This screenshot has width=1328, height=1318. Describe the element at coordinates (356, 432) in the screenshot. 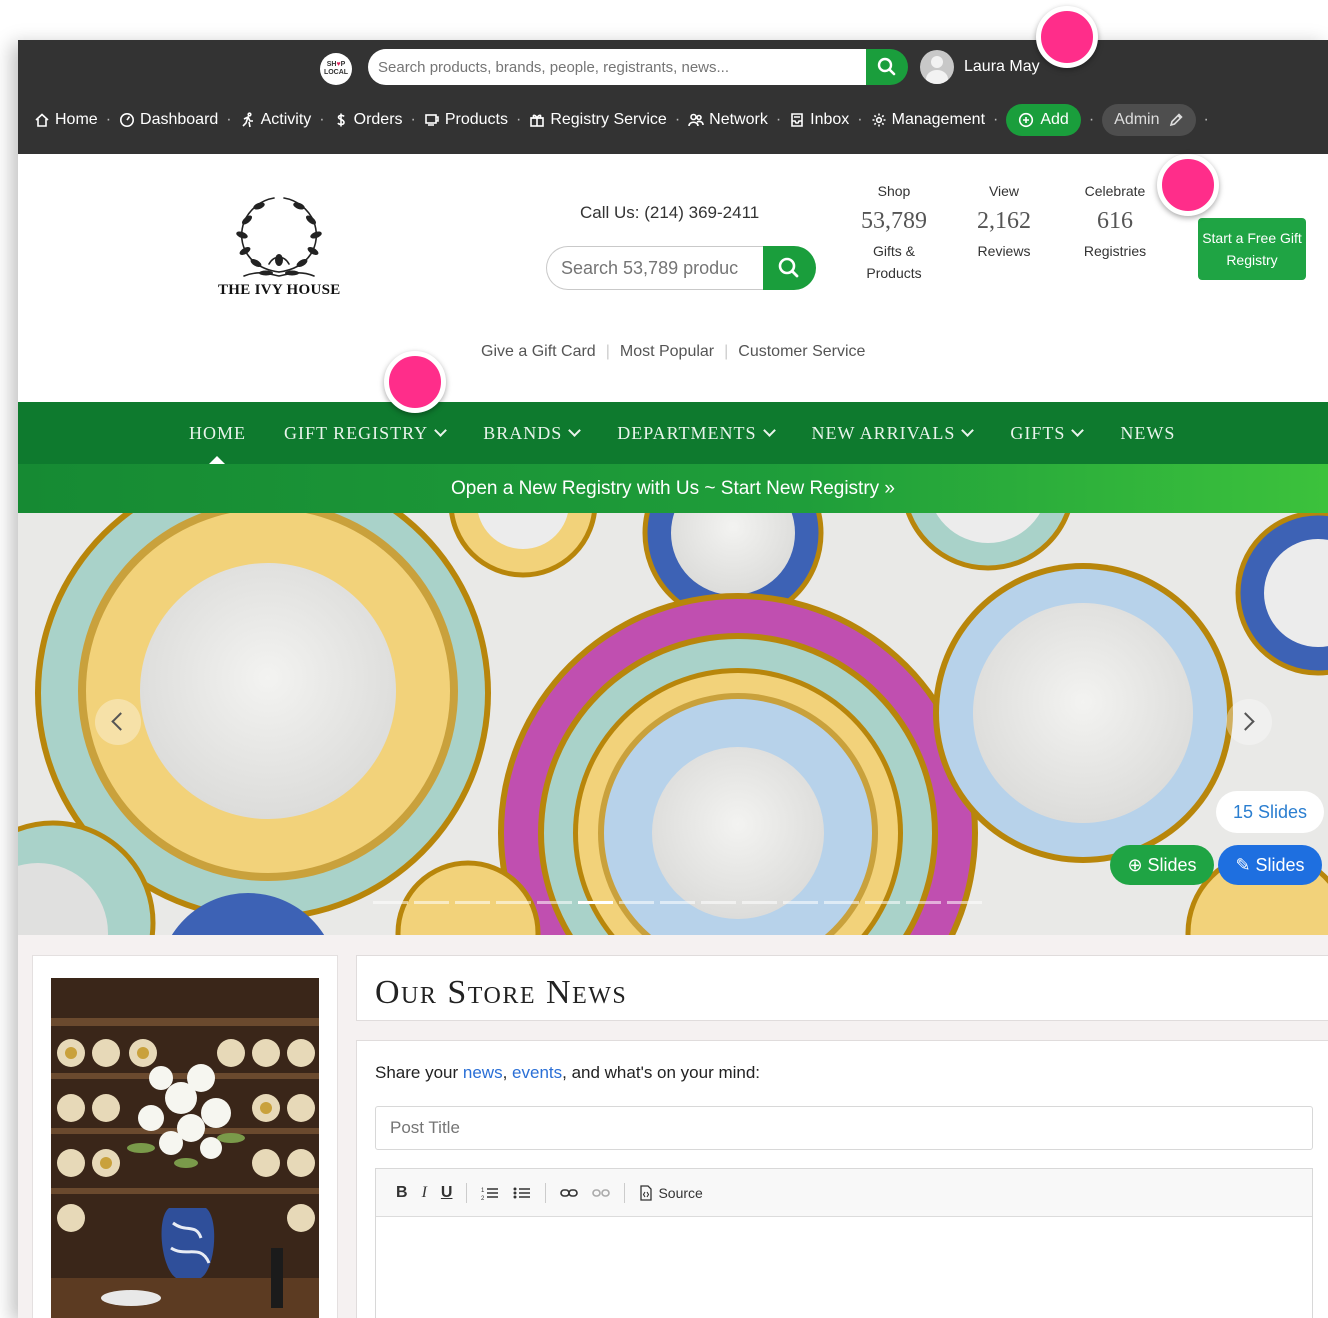

I see `nav-label: Gift Registry` at that location.